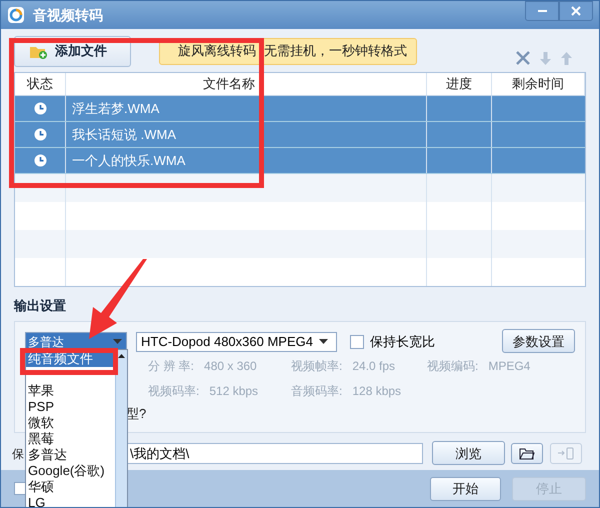 This screenshot has height=508, width=600. I want to click on banner-text: 旋风离线转码, so click(217, 51).